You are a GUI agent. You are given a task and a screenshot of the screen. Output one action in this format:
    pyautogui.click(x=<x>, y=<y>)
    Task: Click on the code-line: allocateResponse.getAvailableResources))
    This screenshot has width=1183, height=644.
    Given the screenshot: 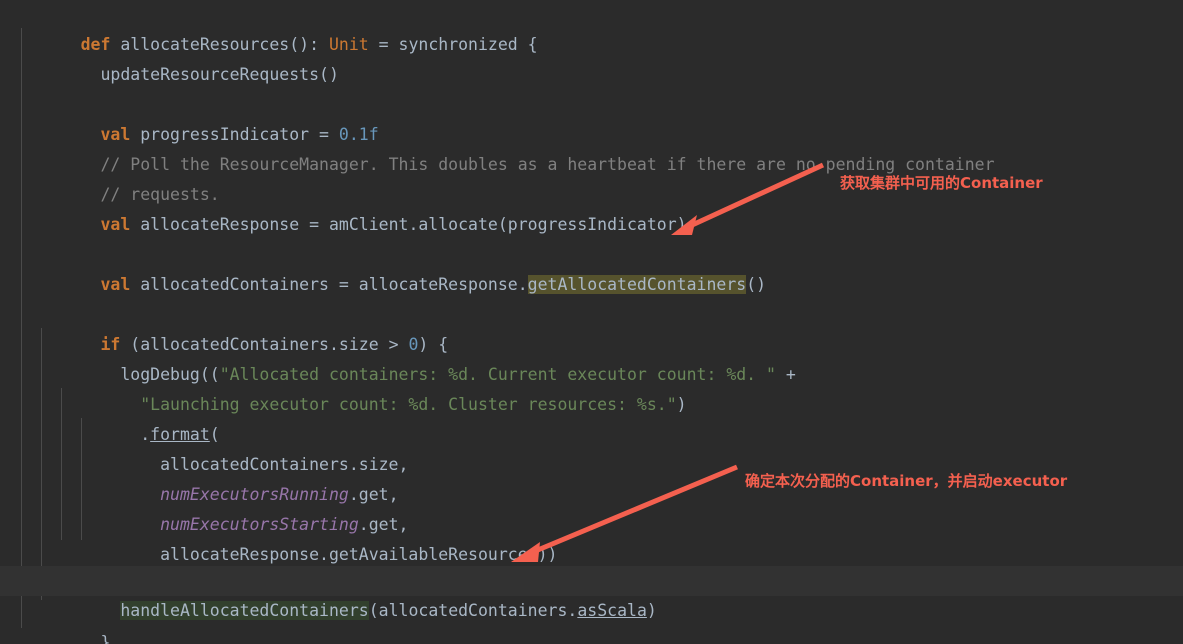 What is the action you would take?
    pyautogui.click(x=591, y=537)
    